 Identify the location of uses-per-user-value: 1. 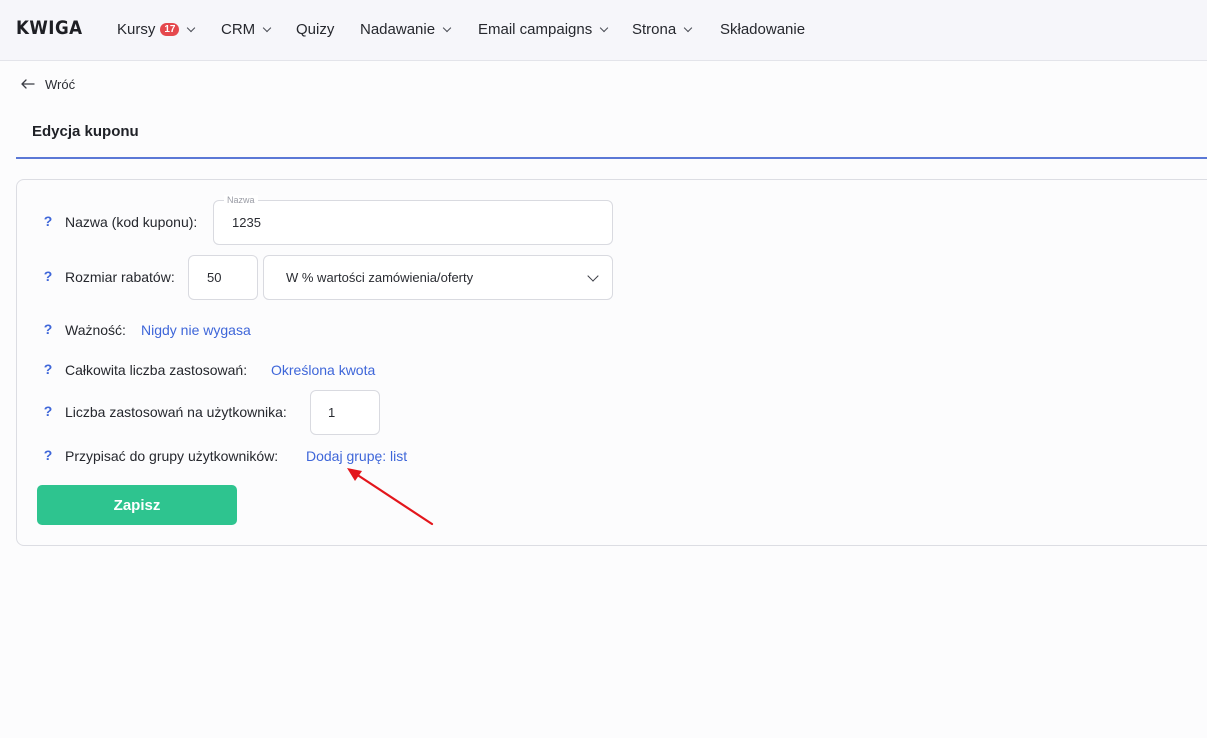
(332, 412).